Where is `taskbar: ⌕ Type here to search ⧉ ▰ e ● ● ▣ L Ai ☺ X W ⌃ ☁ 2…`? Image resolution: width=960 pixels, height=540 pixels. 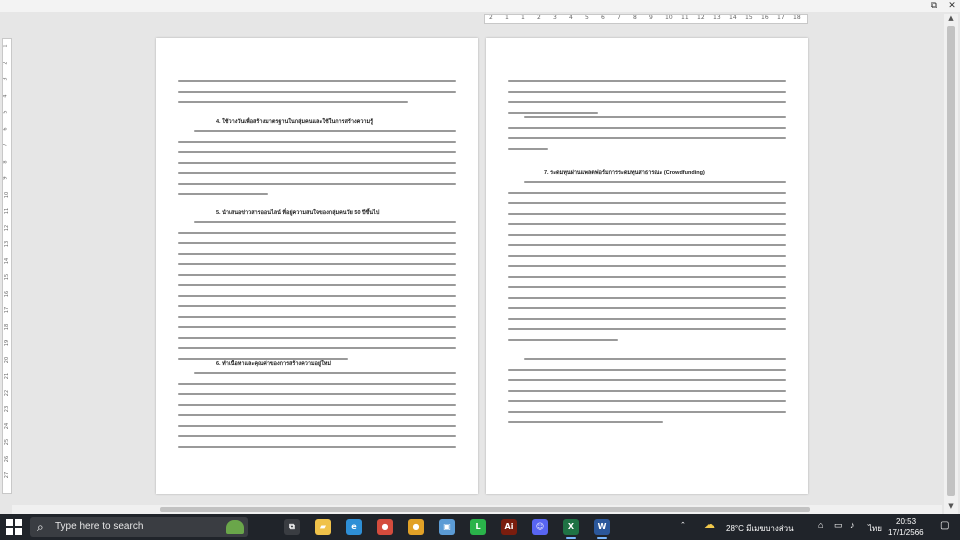
taskbar: ⌕ Type here to search ⧉ ▰ e ● ● ▣ L Ai ☺ X W ⌃ ☁ 2… is located at coordinates (480, 527).